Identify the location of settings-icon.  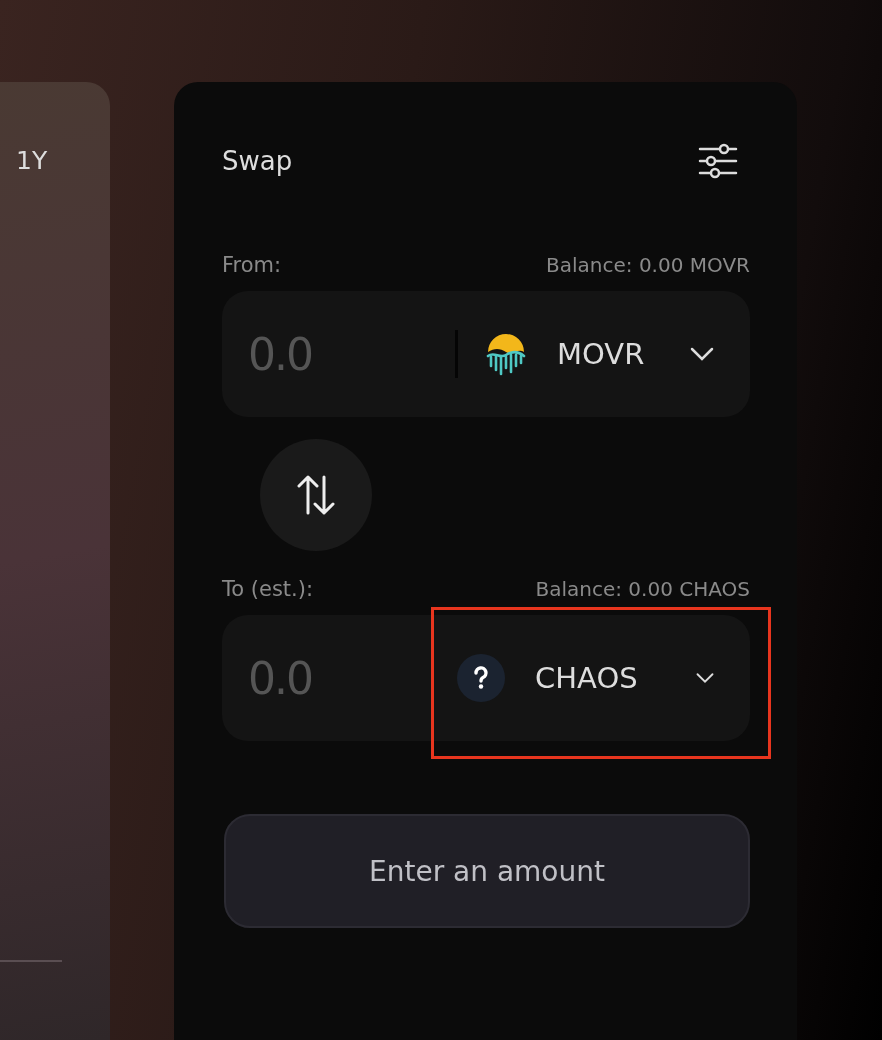
(718, 161).